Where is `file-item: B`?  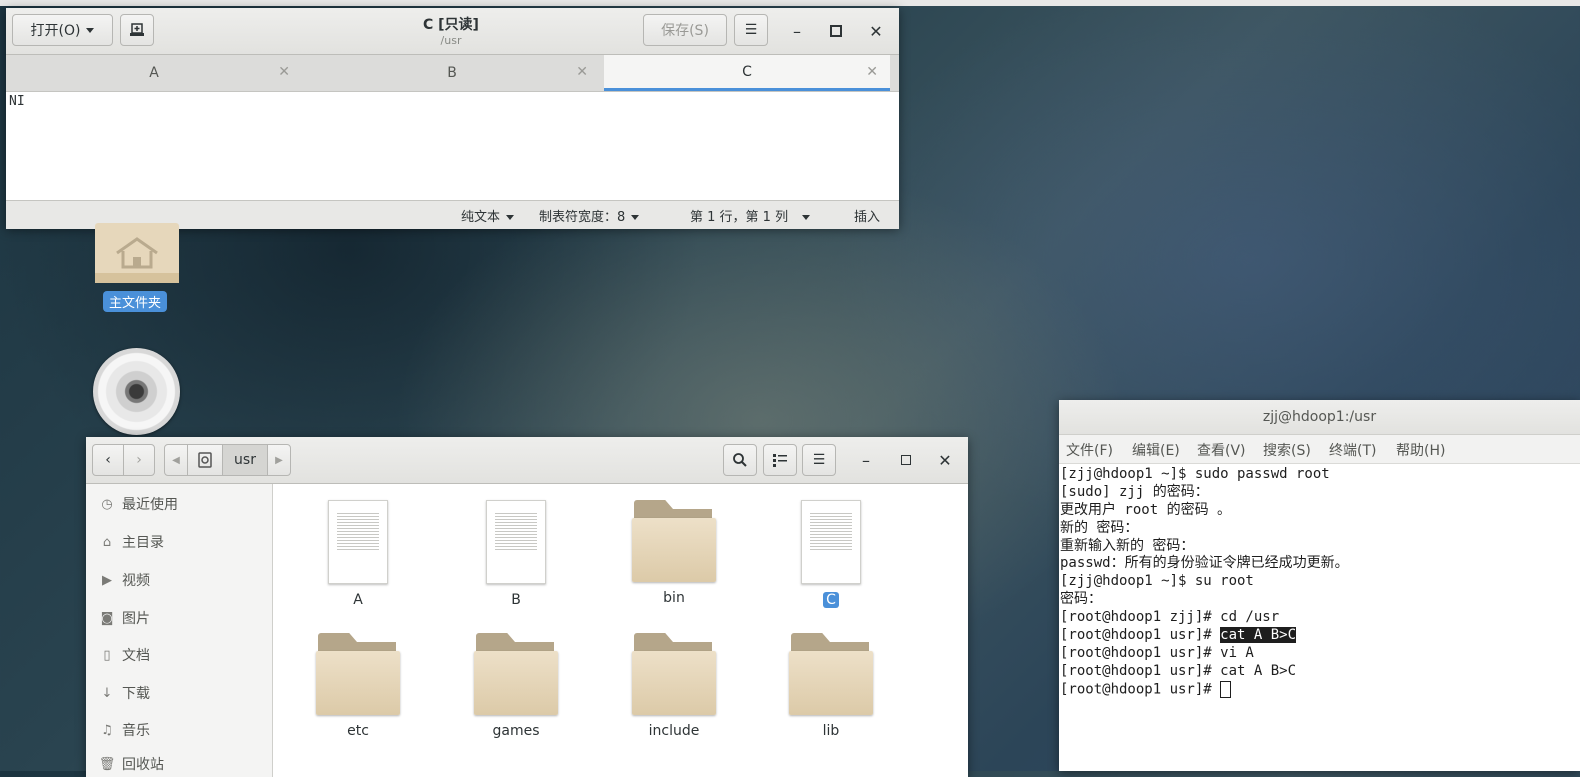 file-item: B is located at coordinates (516, 554).